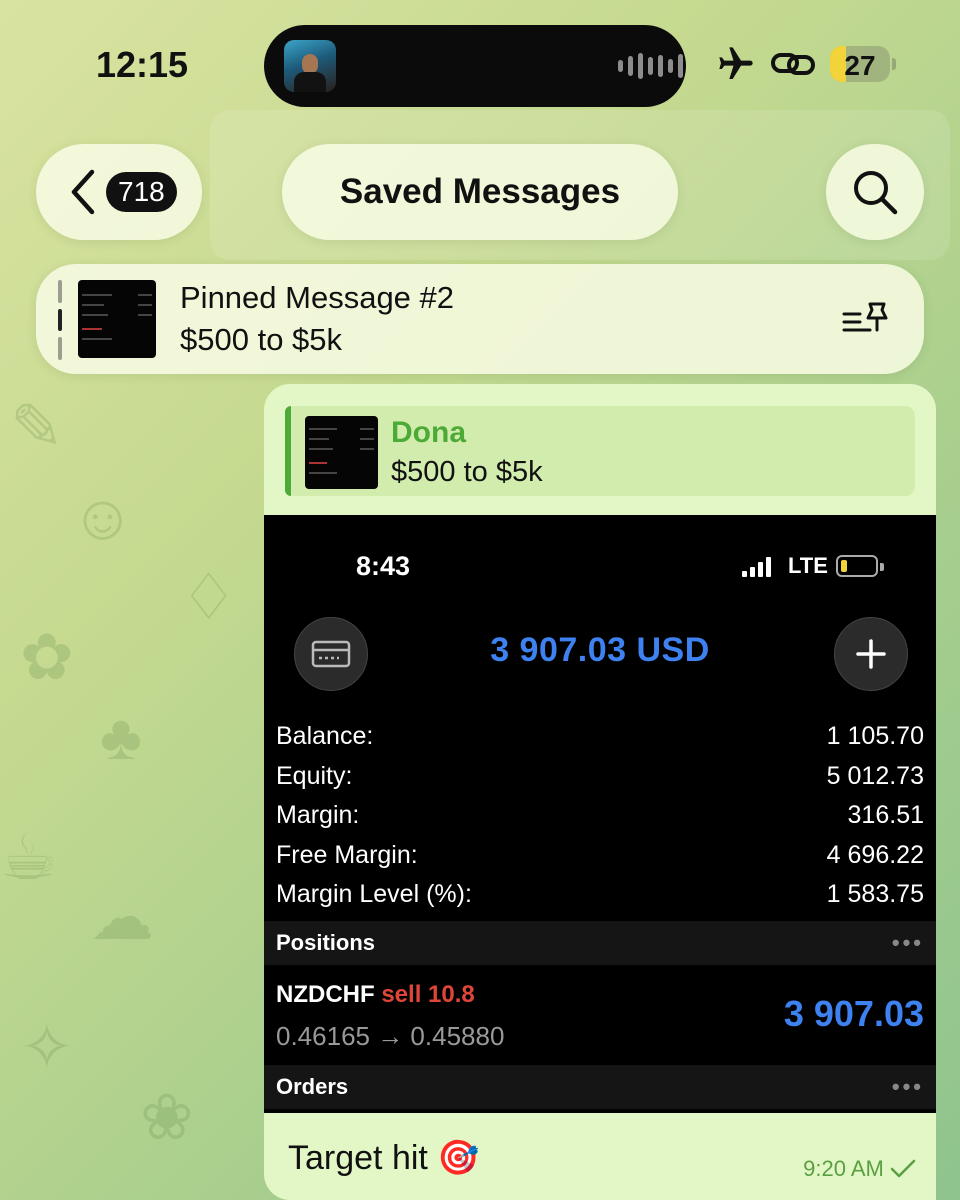  What do you see at coordinates (736, 63) in the screenshot?
I see `airplane-icon` at bounding box center [736, 63].